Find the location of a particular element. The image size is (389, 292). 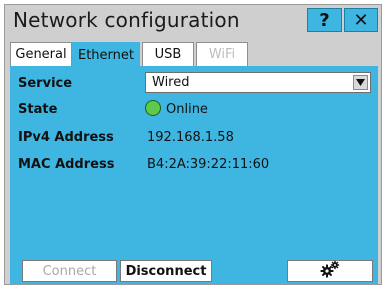

state-value: Online is located at coordinates (187, 109).